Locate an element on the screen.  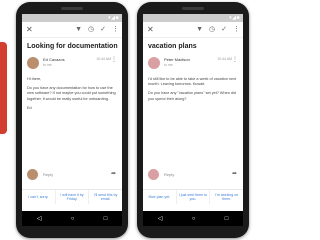
smart-reply-option: I just sent them to you. is located at coordinates (194, 197).